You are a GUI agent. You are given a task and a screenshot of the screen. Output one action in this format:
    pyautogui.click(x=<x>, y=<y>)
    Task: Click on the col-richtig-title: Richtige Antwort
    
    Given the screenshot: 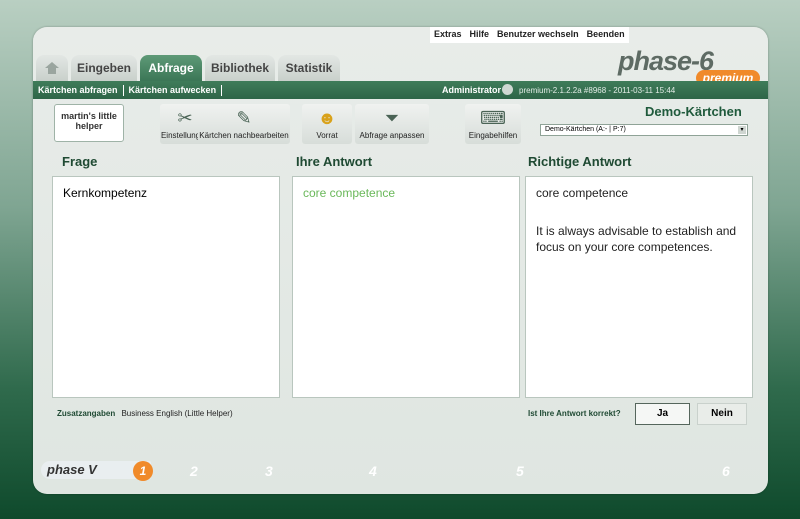 What is the action you would take?
    pyautogui.click(x=580, y=161)
    